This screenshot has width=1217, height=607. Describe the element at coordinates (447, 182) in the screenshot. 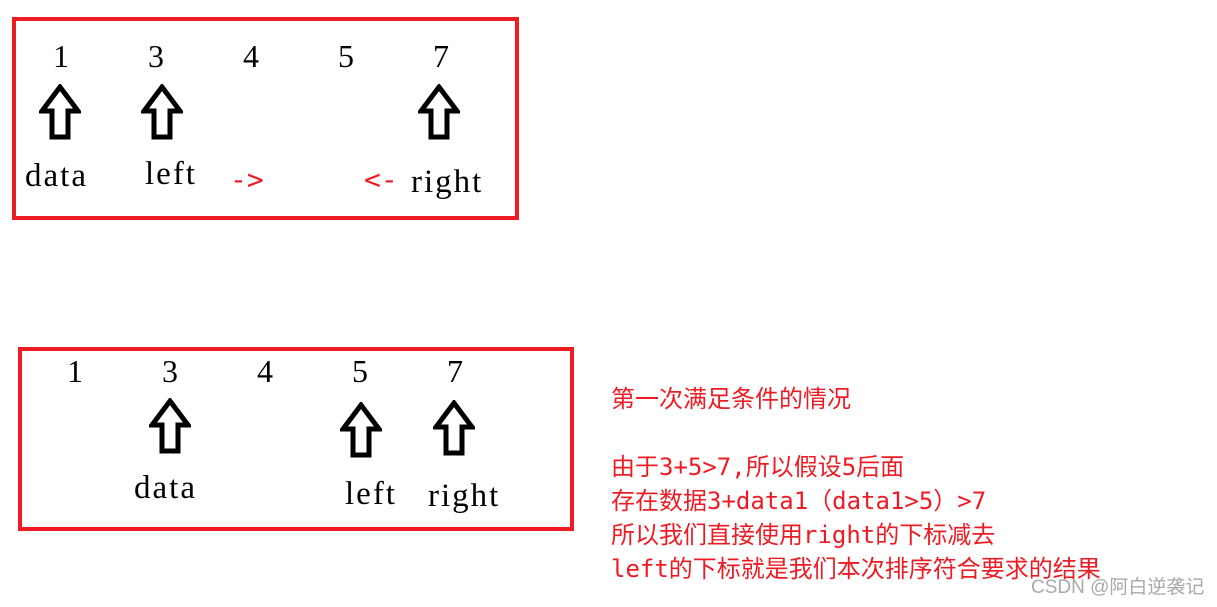

I see `d1-right-label: right` at that location.